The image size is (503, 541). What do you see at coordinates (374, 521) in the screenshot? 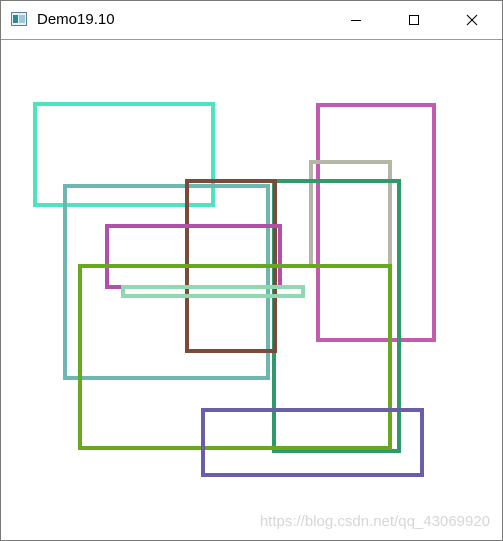
I see `watermark-text: https://blog.csdn.net/qq_43069920` at bounding box center [374, 521].